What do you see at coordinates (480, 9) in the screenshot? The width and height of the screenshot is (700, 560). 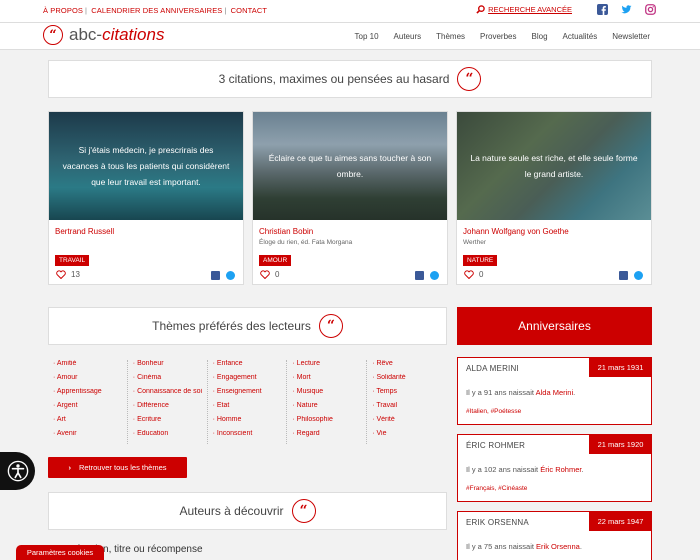 I see `search-icon` at bounding box center [480, 9].